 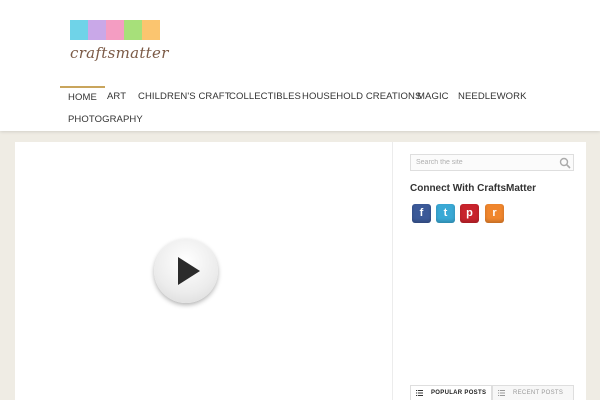 I want to click on twitter-icon: t, so click(x=445, y=213).